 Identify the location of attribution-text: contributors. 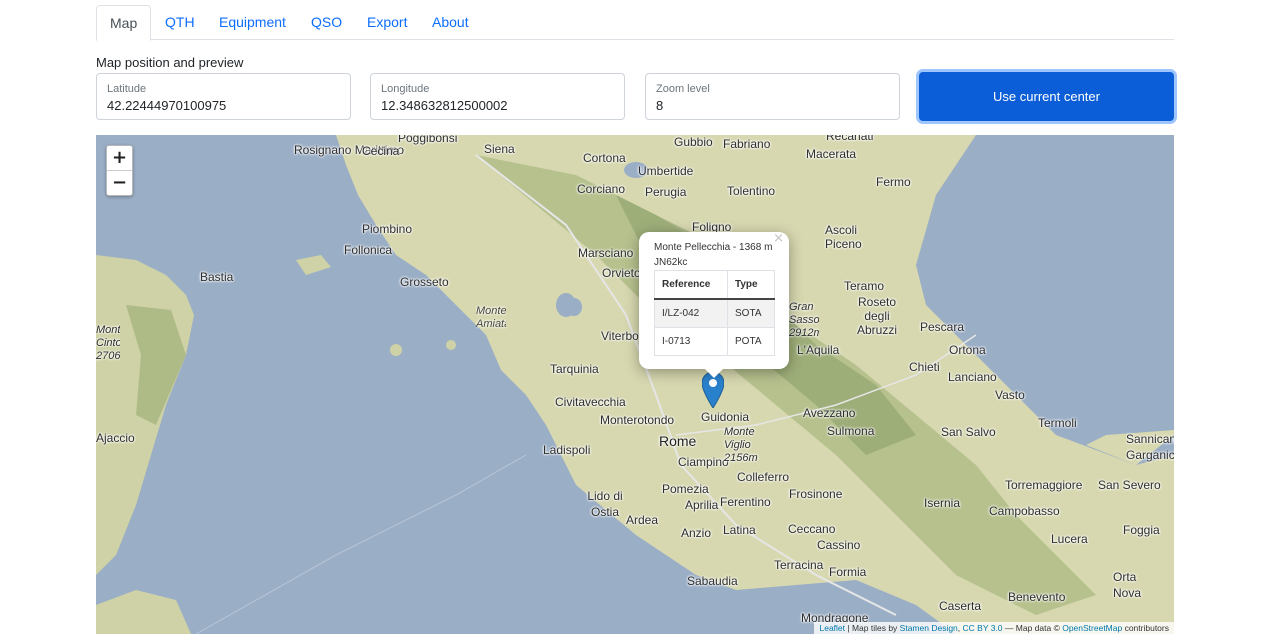
(1145, 628).